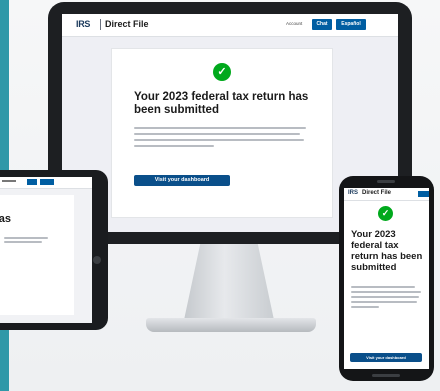  I want to click on logo-divider, so click(100, 24).